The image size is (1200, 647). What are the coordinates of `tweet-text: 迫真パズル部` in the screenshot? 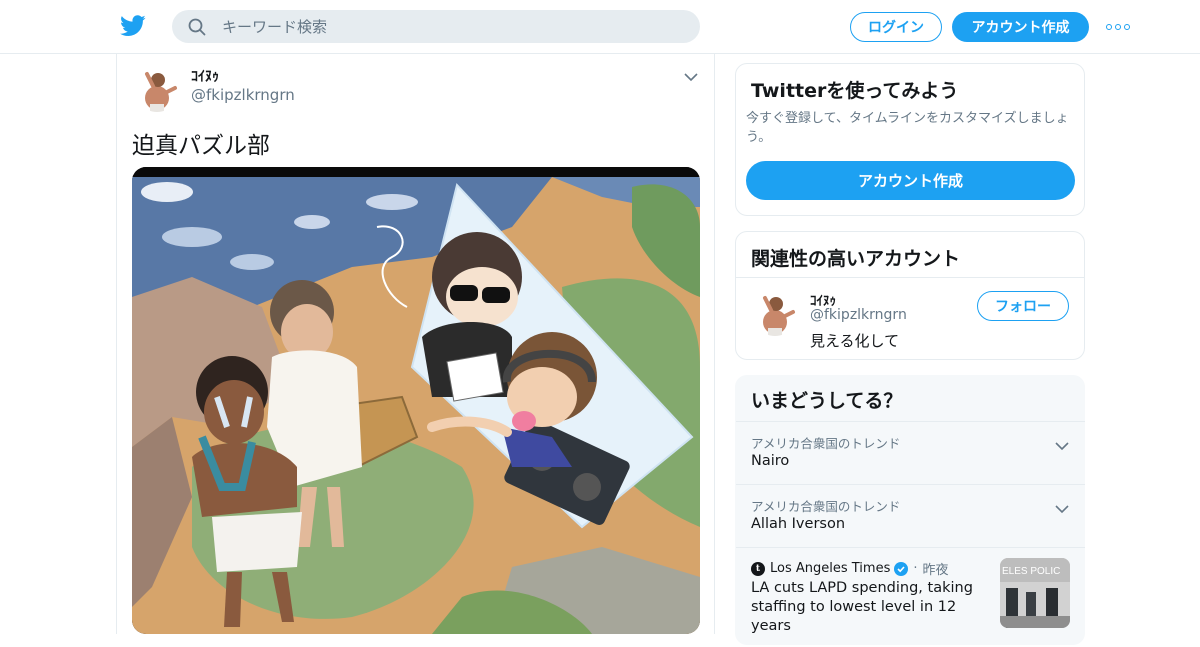 It's located at (201, 146).